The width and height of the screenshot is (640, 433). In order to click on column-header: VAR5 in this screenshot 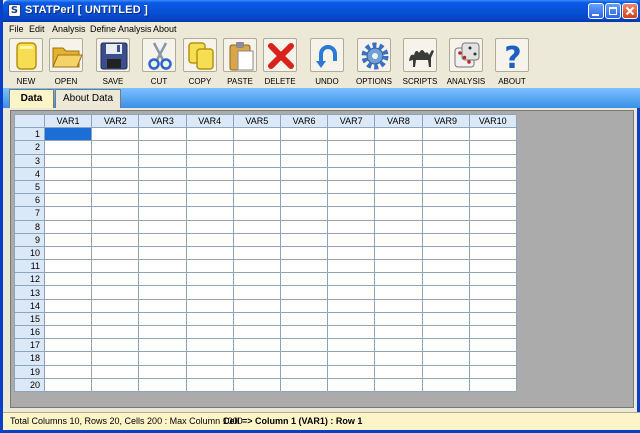, I will do `click(256, 121)`.